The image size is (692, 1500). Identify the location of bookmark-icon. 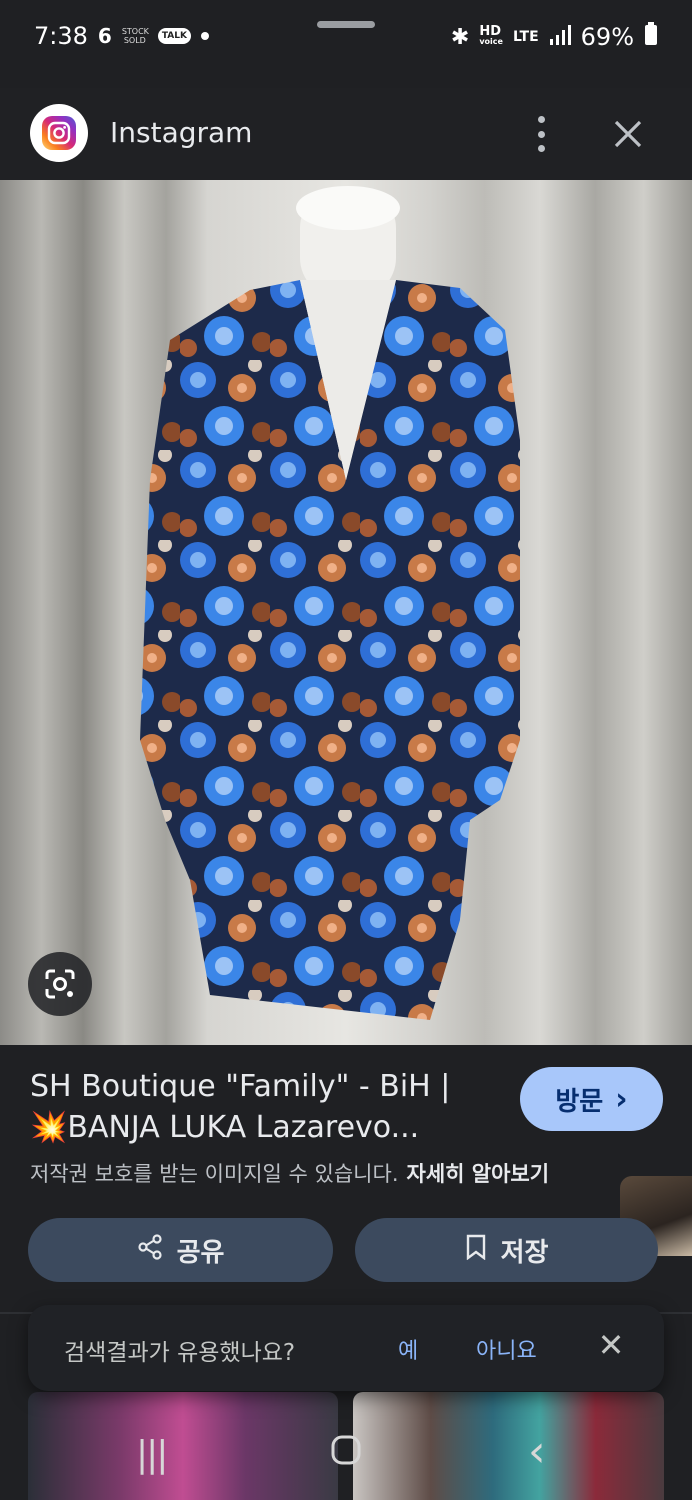
(476, 1250).